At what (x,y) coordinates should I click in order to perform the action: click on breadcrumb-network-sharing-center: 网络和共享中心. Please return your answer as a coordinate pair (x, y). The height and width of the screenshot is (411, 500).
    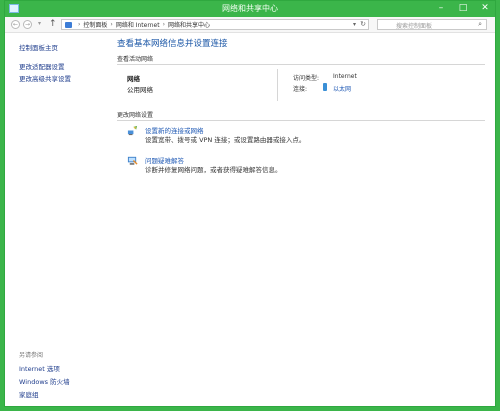
    Looking at the image, I should click on (189, 24).